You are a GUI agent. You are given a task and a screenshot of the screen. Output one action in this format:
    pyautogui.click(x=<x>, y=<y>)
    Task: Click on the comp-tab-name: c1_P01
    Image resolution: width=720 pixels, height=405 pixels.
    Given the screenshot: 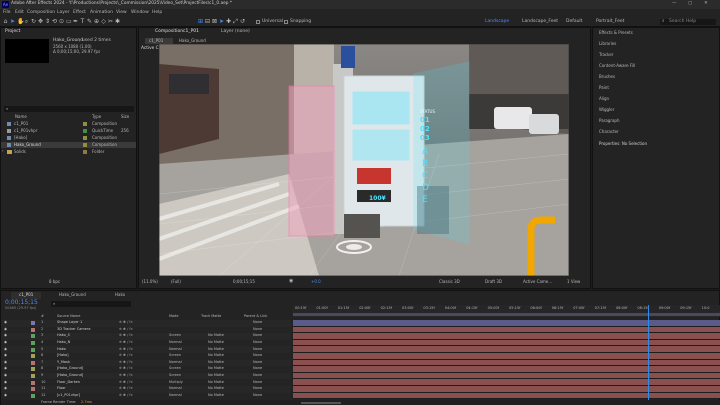 What is the action you would take?
    pyautogui.click(x=191, y=32)
    